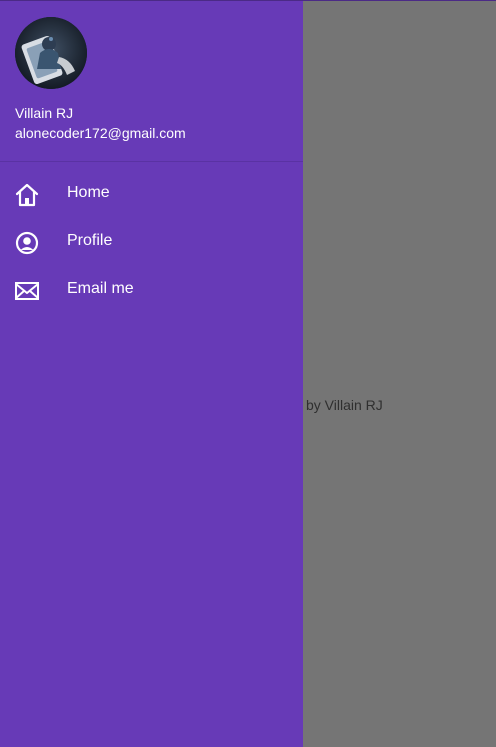 The width and height of the screenshot is (496, 747). Describe the element at coordinates (27, 291) in the screenshot. I see `mail-icon` at that location.